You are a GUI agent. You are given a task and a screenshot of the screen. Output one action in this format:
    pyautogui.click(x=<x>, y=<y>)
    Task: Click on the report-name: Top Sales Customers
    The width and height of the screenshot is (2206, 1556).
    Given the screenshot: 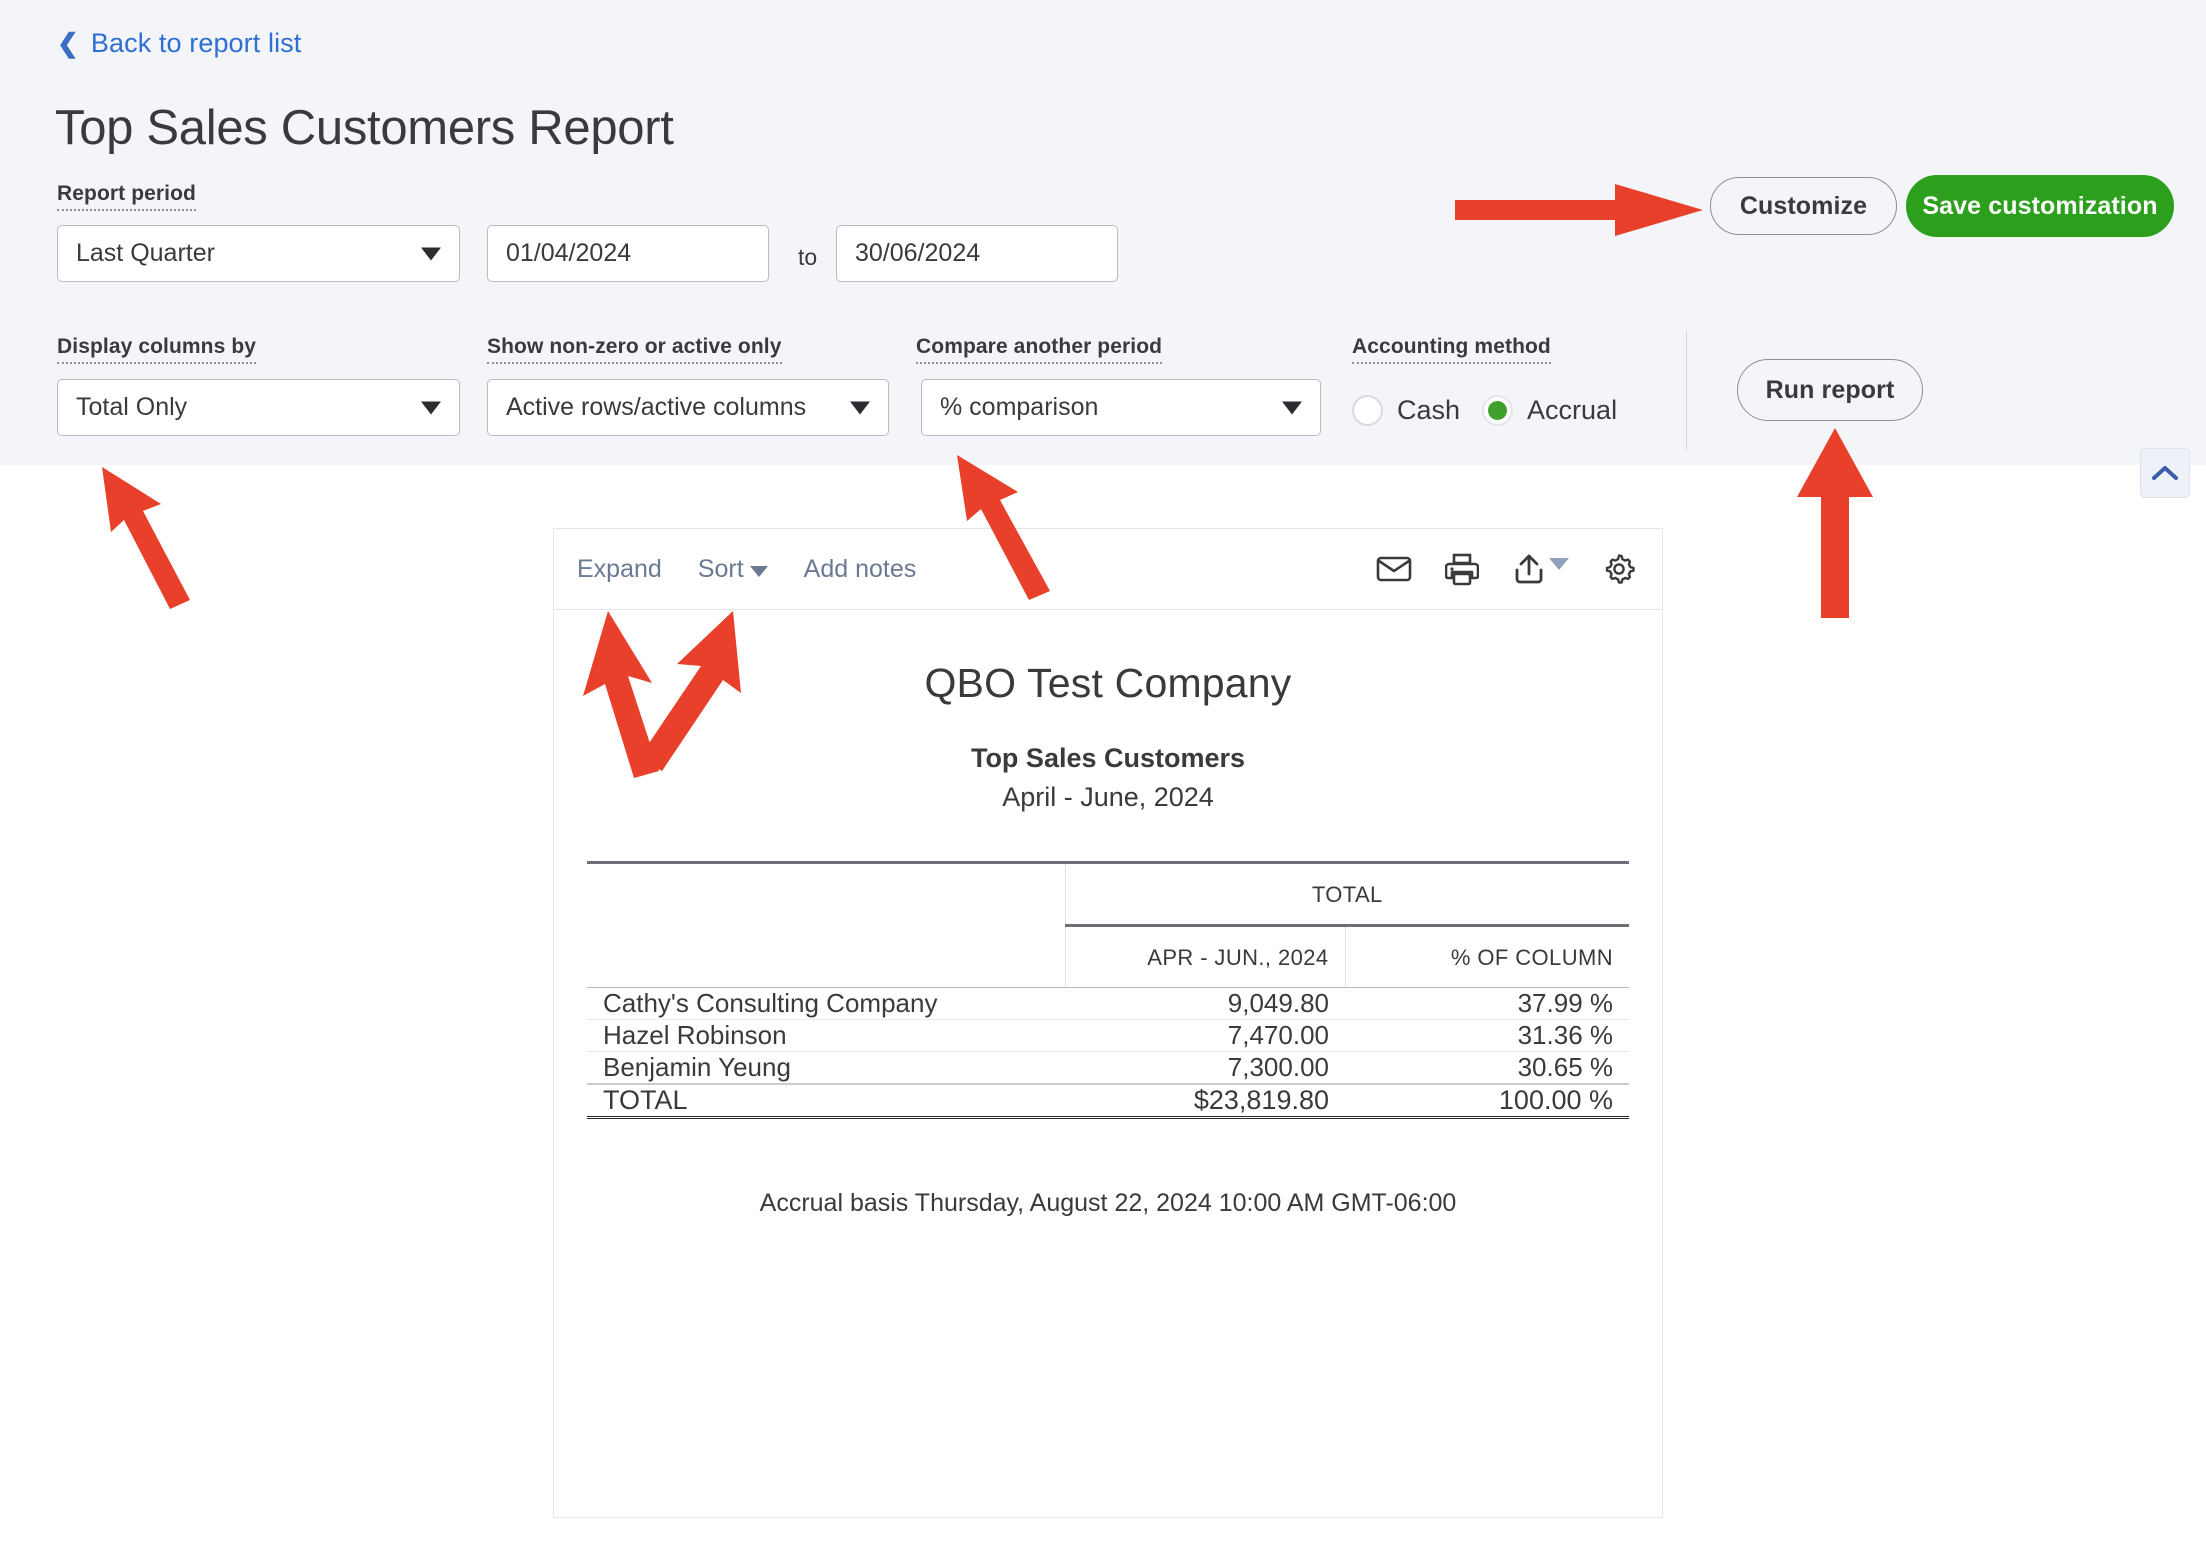 What is the action you would take?
    pyautogui.click(x=1108, y=758)
    